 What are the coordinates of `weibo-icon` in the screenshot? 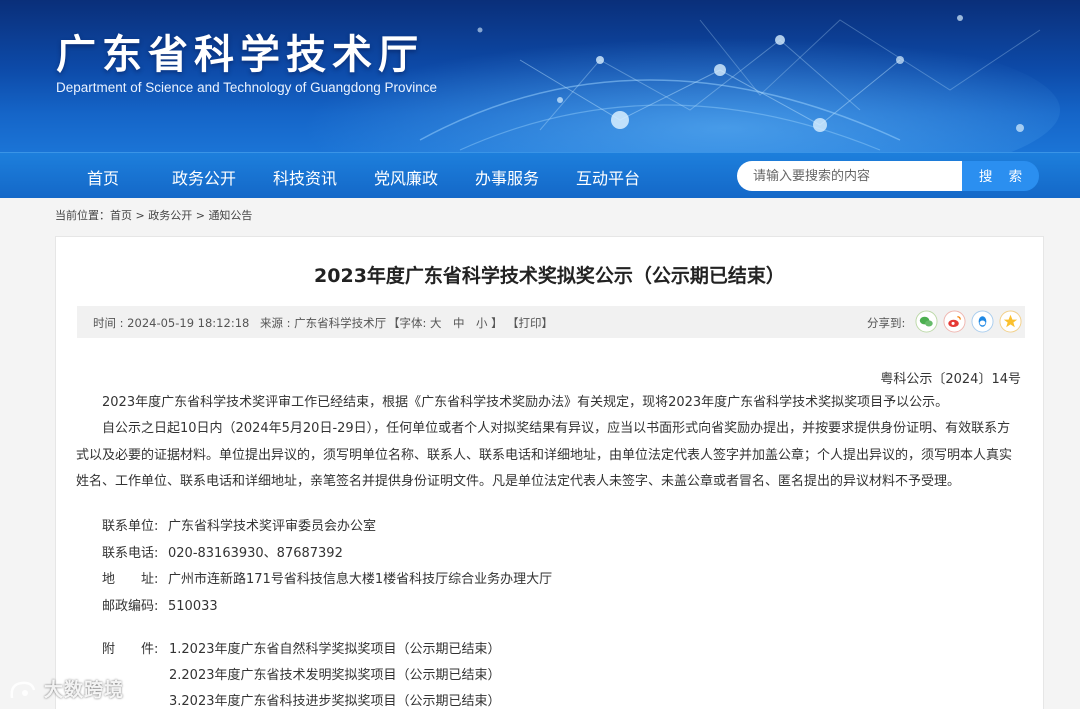 It's located at (954, 321).